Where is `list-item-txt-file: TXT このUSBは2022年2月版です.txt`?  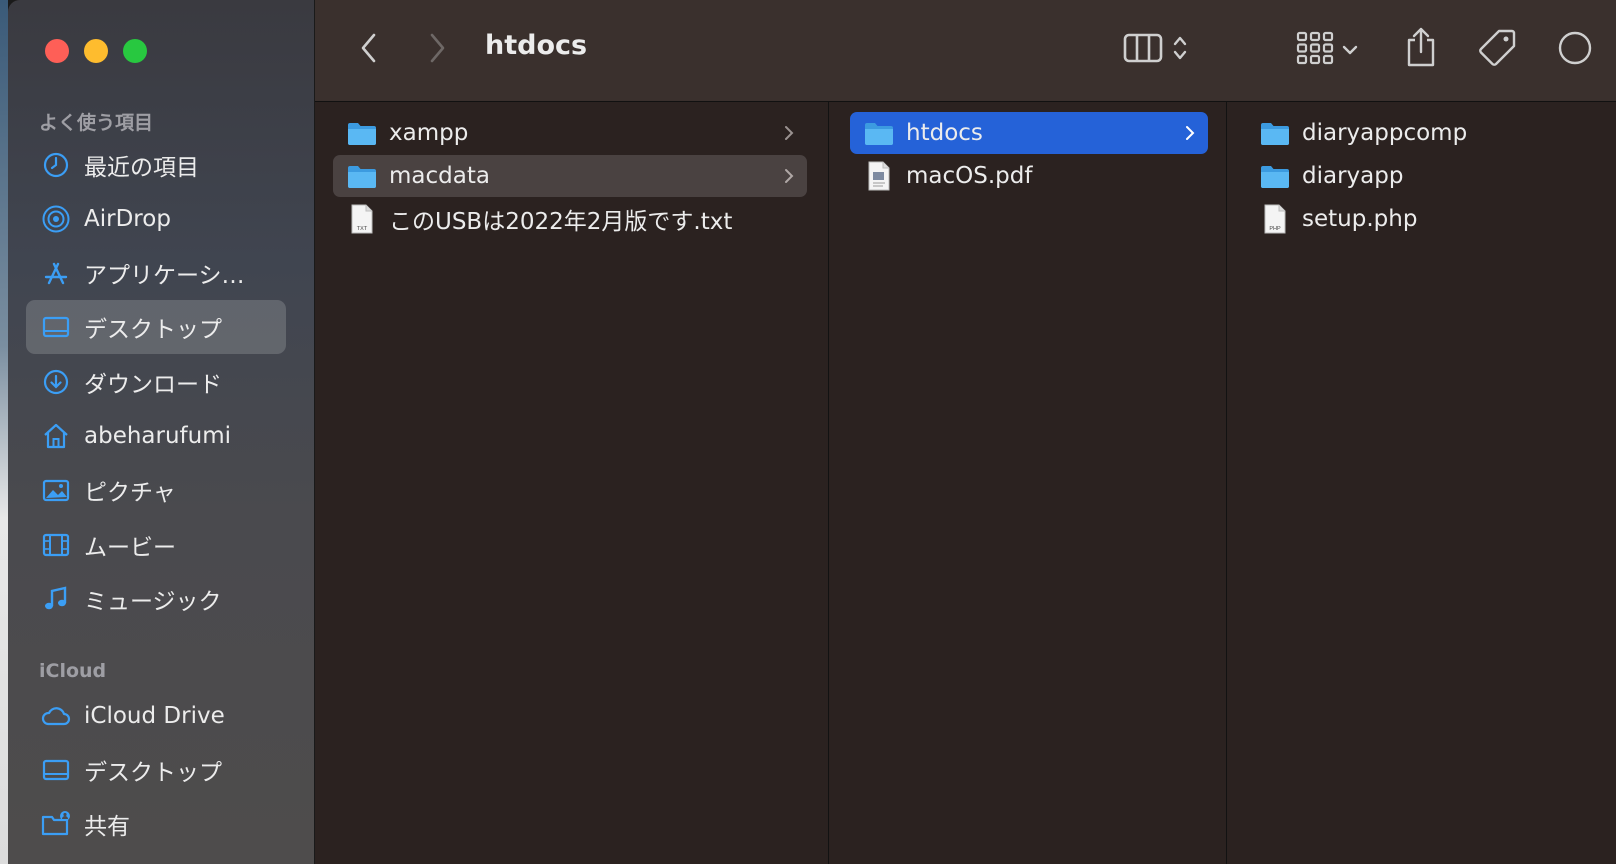 list-item-txt-file: TXT このUSBは2022年2月版です.txt is located at coordinates (570, 219).